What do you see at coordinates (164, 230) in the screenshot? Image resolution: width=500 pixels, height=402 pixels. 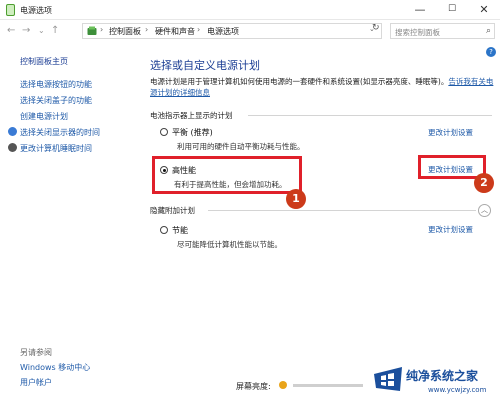 I see `plan-radio-power-saver` at bounding box center [164, 230].